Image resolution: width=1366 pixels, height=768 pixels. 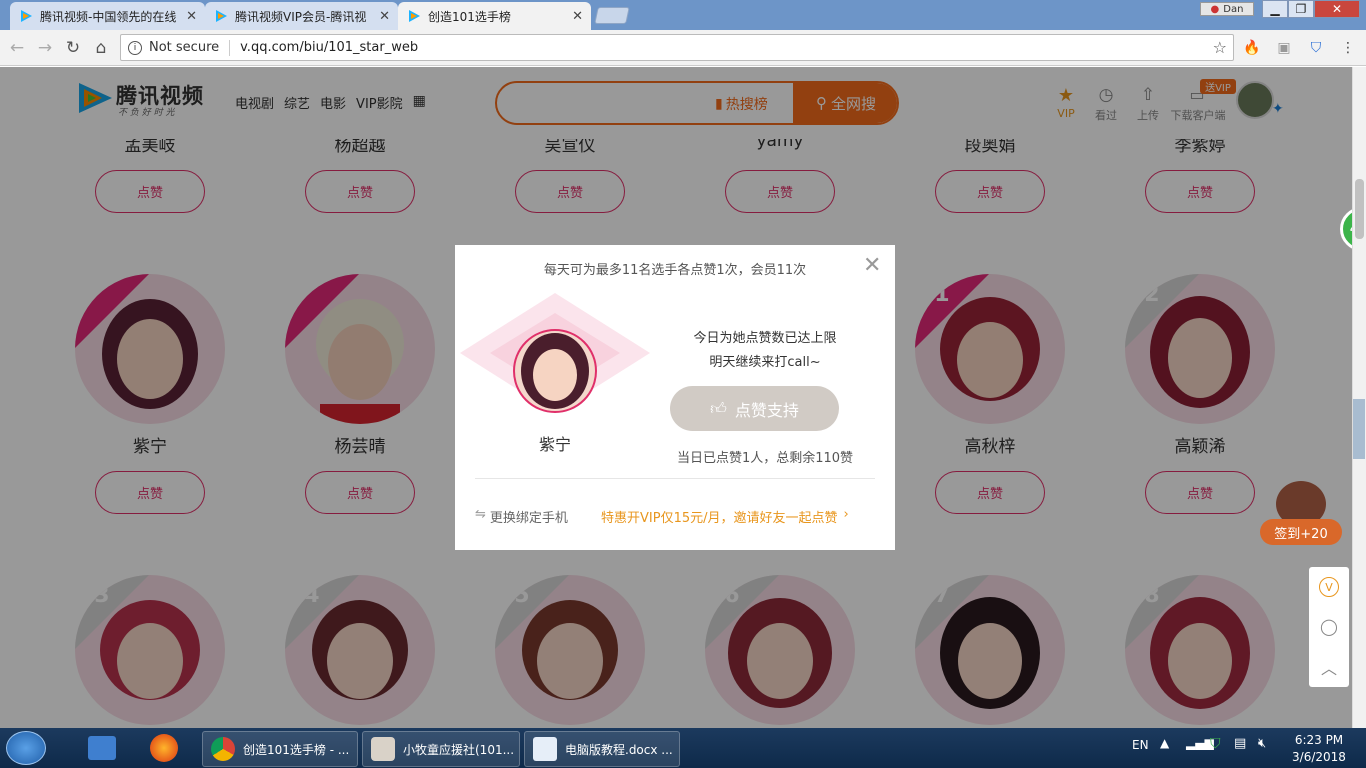 I want to click on swap-icon: ⇋, so click(x=480, y=514).